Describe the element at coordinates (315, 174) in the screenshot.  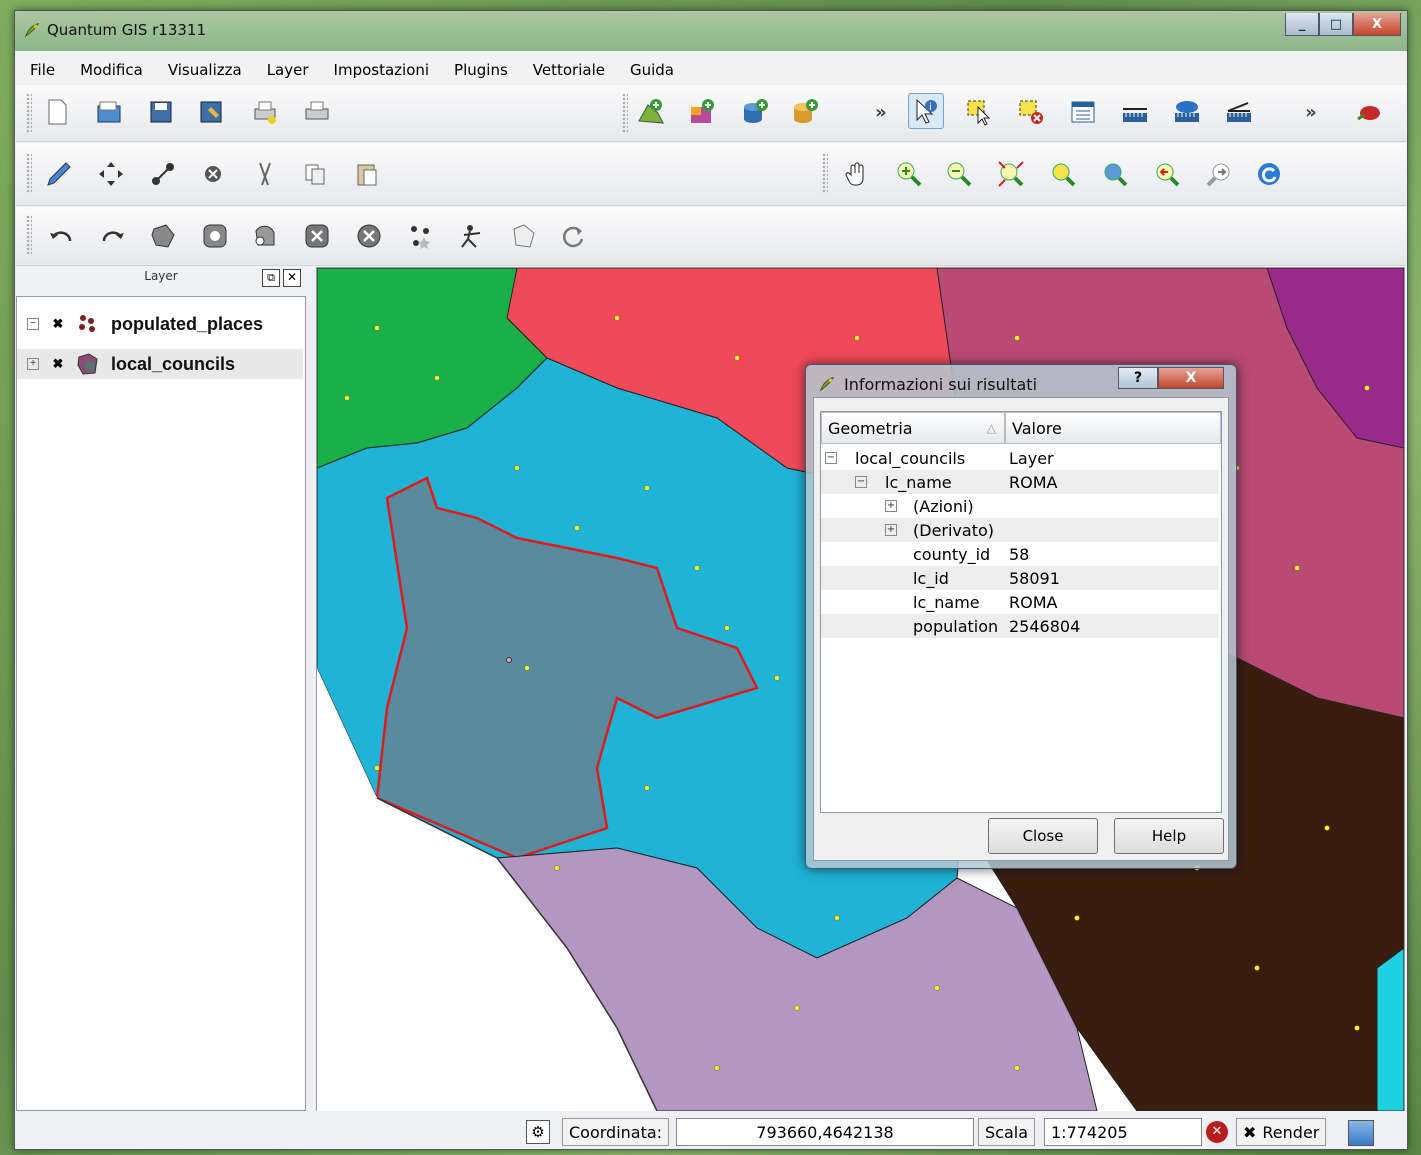
I see `copy-features-icon` at that location.